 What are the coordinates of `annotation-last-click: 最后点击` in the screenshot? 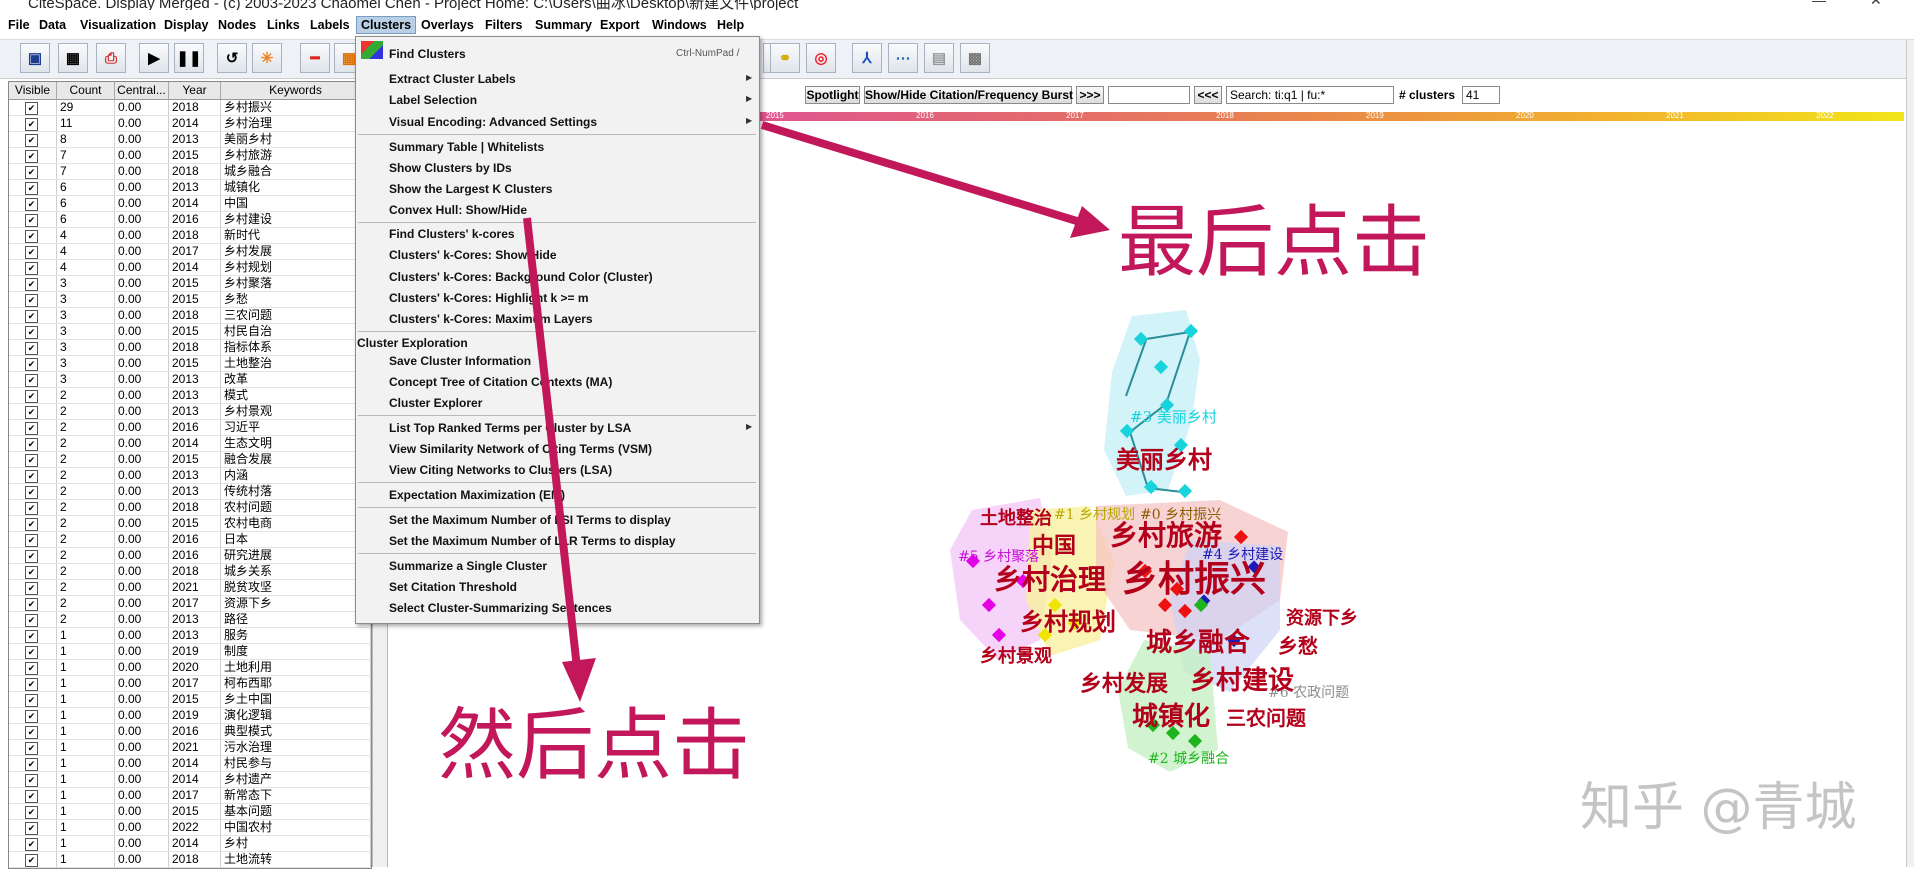 It's located at (1274, 243).